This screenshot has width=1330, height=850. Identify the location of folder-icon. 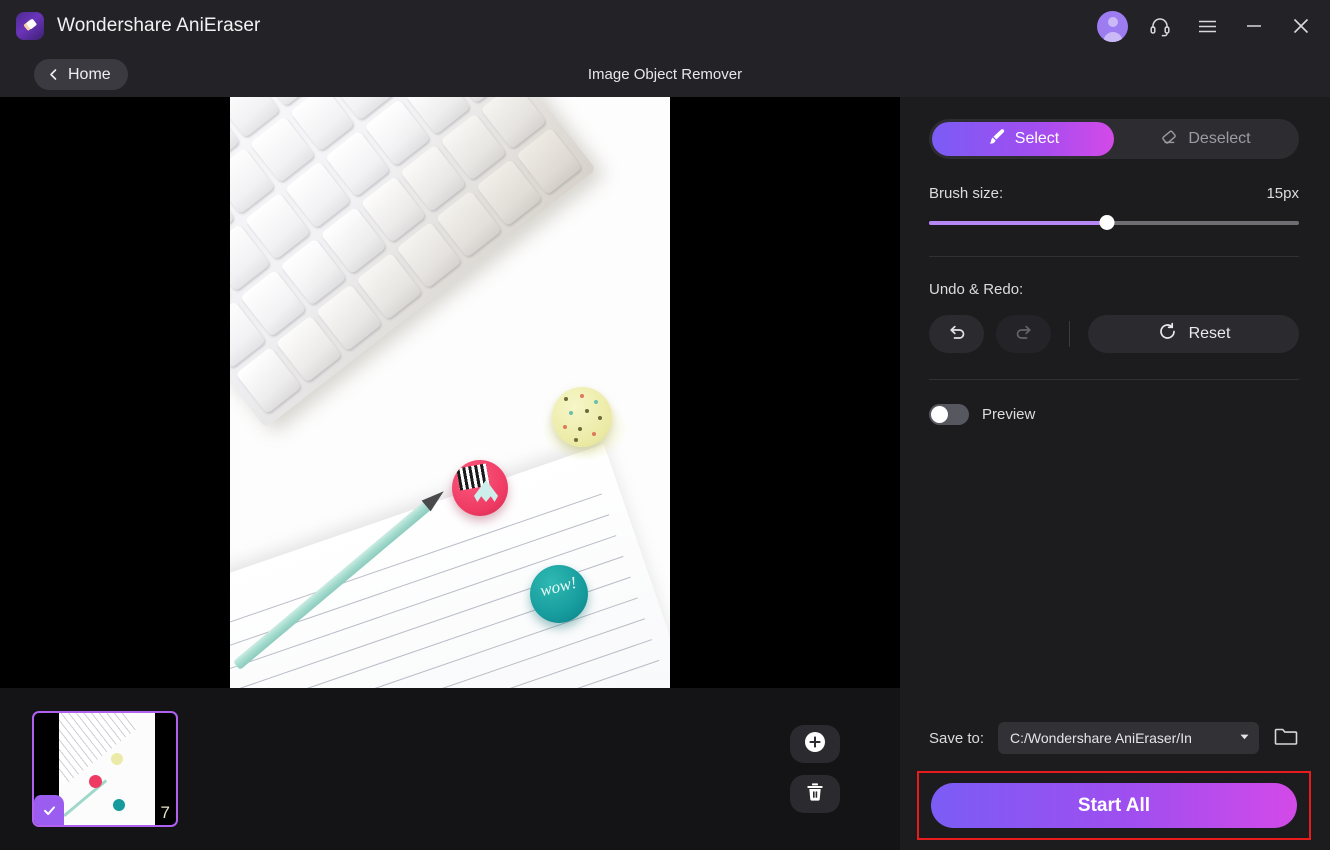
(1286, 738).